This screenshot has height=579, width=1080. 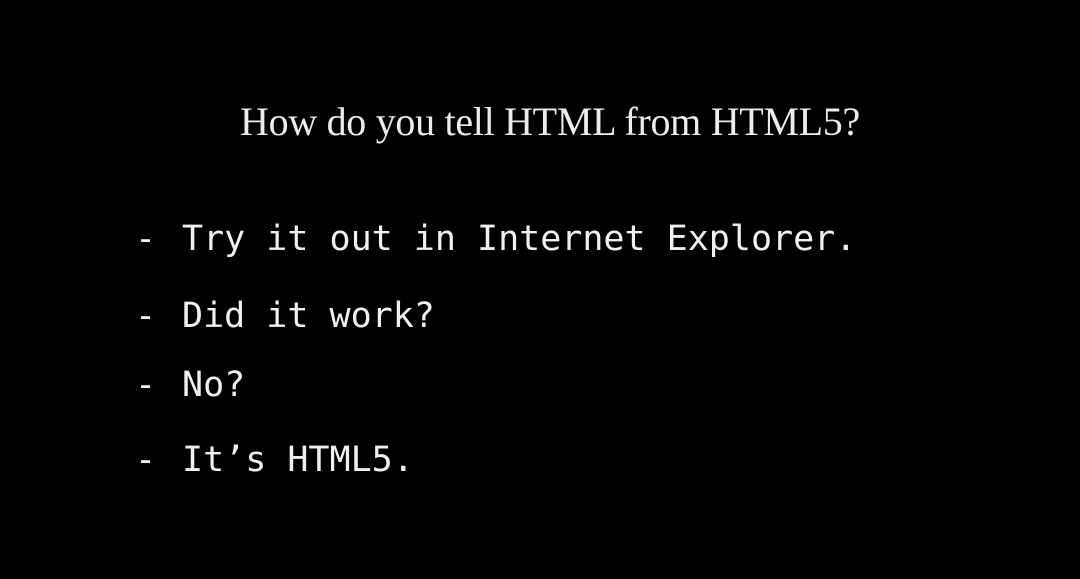 What do you see at coordinates (550, 121) in the screenshot?
I see `slide-title: How do you tell HTML from HTML5?` at bounding box center [550, 121].